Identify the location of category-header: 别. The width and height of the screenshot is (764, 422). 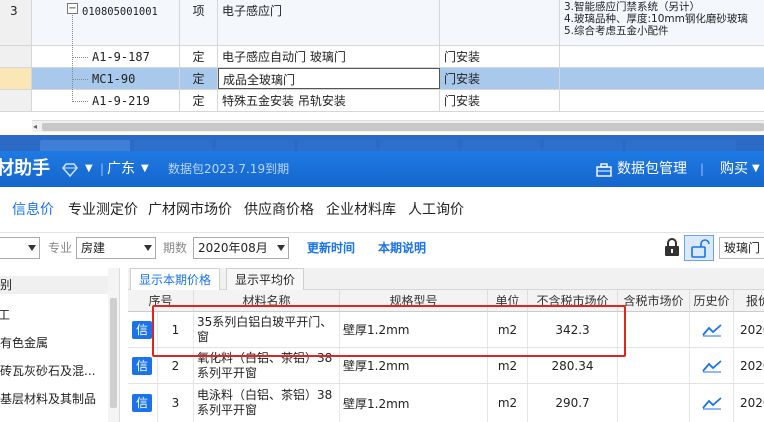
(54, 285).